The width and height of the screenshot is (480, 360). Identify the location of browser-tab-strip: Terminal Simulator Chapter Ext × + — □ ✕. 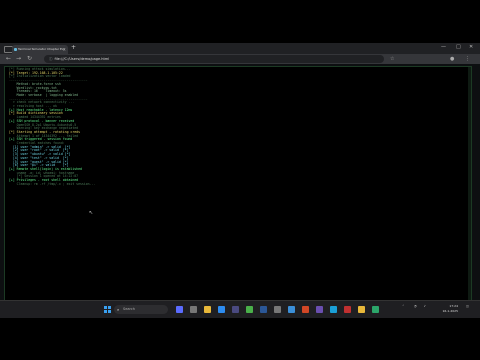
(240, 48).